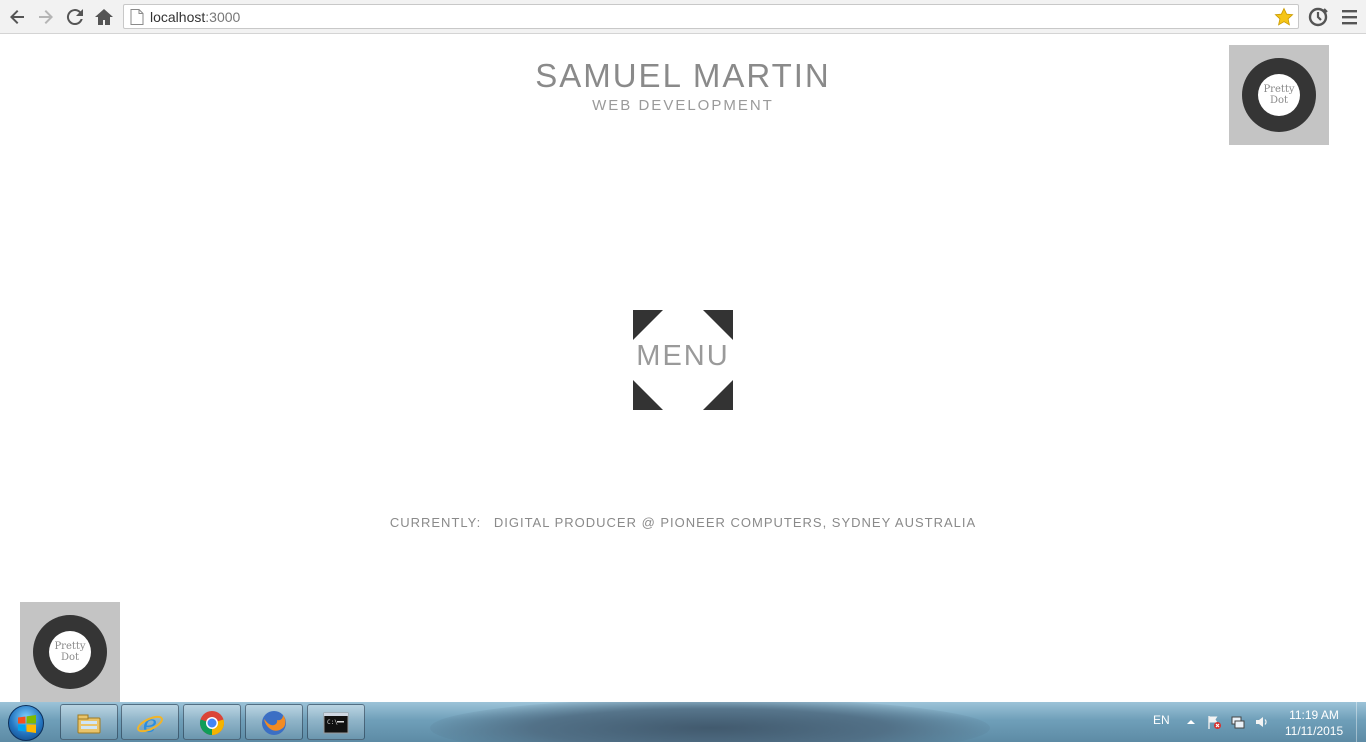  Describe the element at coordinates (1161, 720) in the screenshot. I see `language-indicator: EN` at that location.